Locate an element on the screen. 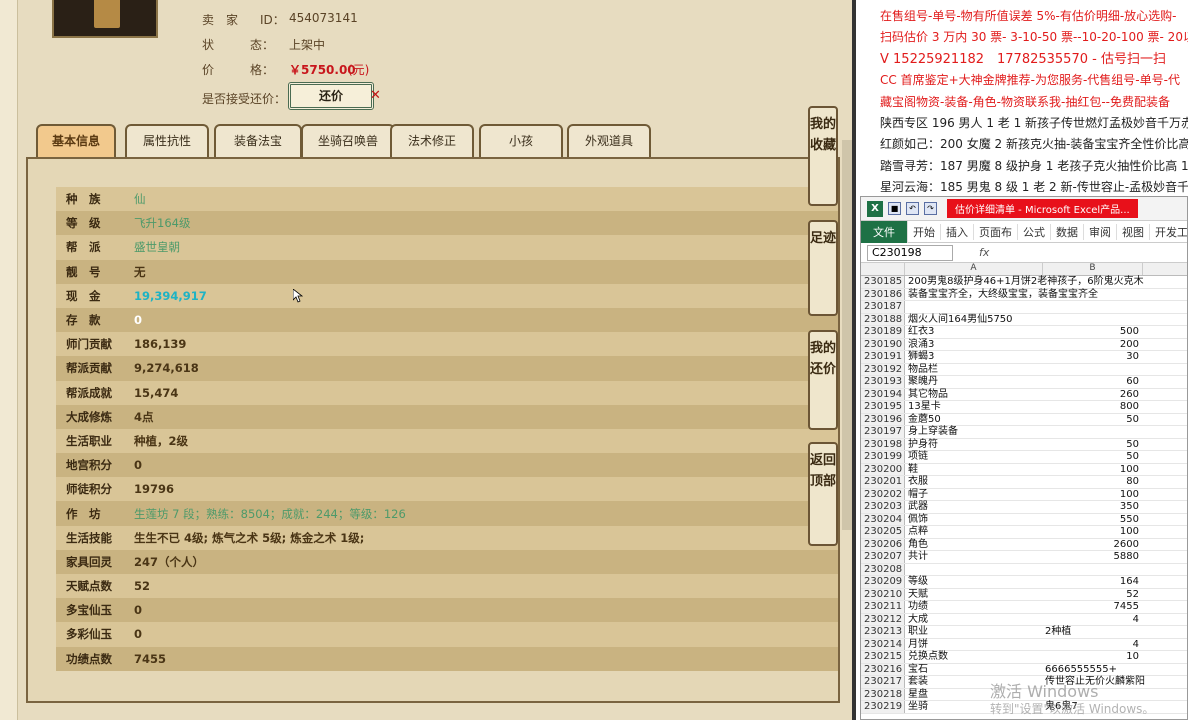  sheet-row: 230214 月饼 4 is located at coordinates (1024, 644).